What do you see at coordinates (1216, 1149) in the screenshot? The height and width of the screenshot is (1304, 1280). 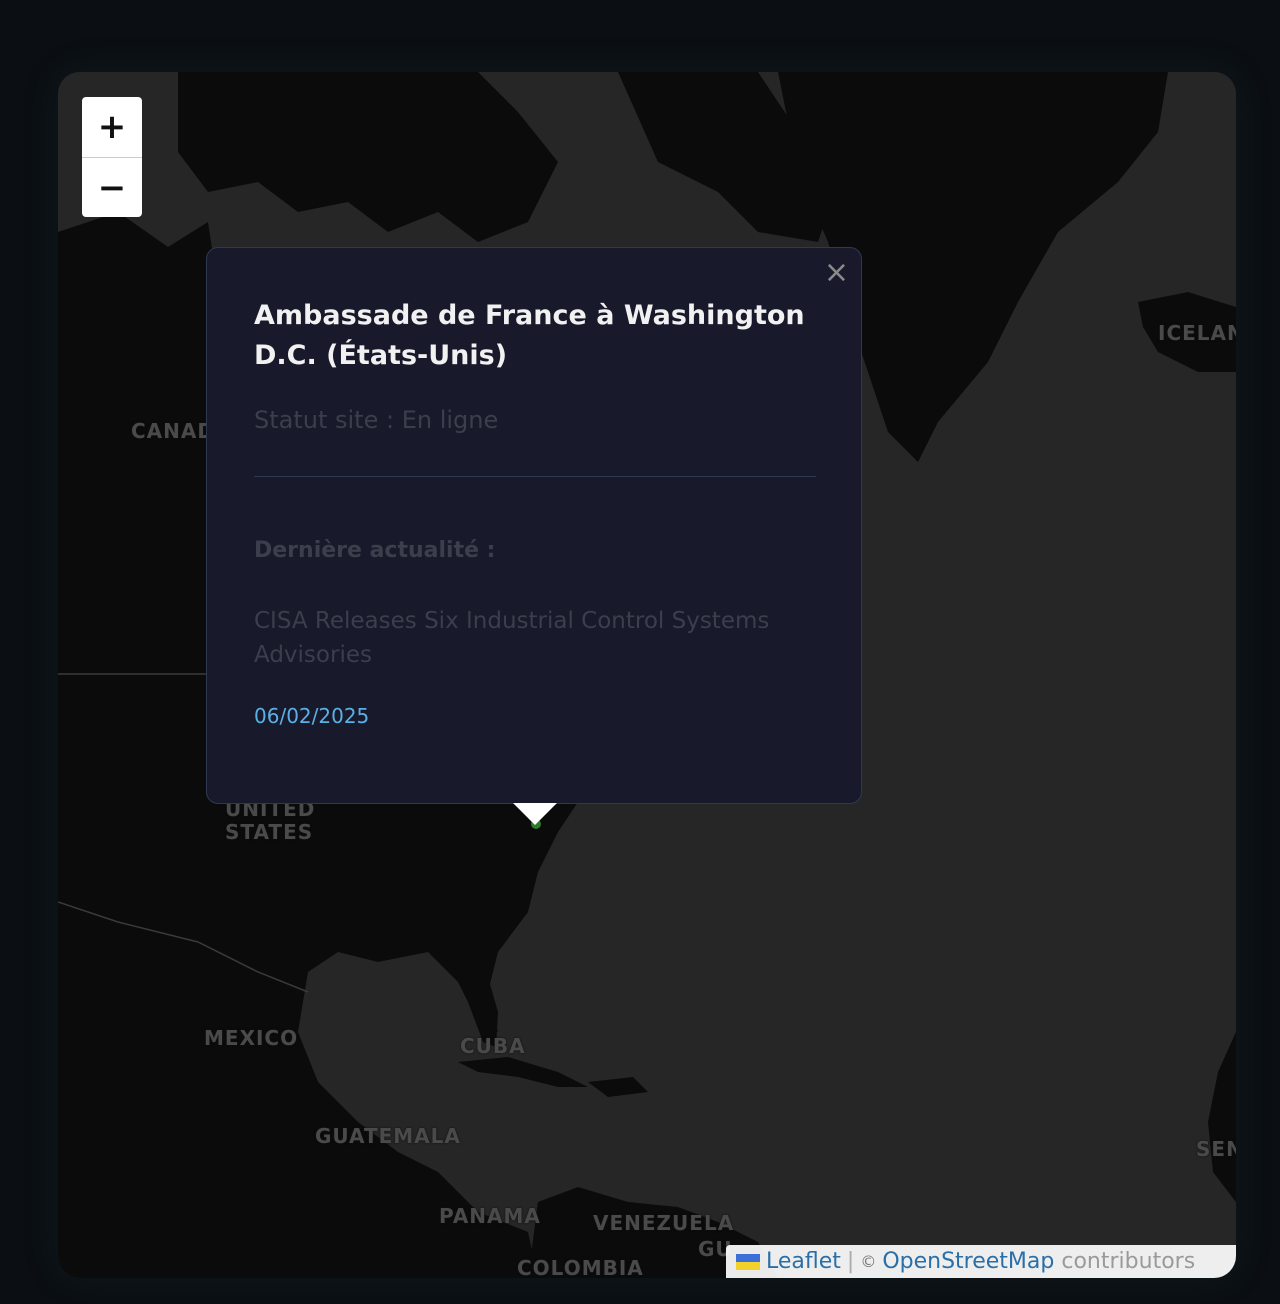 I see `label-senegal: SEN` at bounding box center [1216, 1149].